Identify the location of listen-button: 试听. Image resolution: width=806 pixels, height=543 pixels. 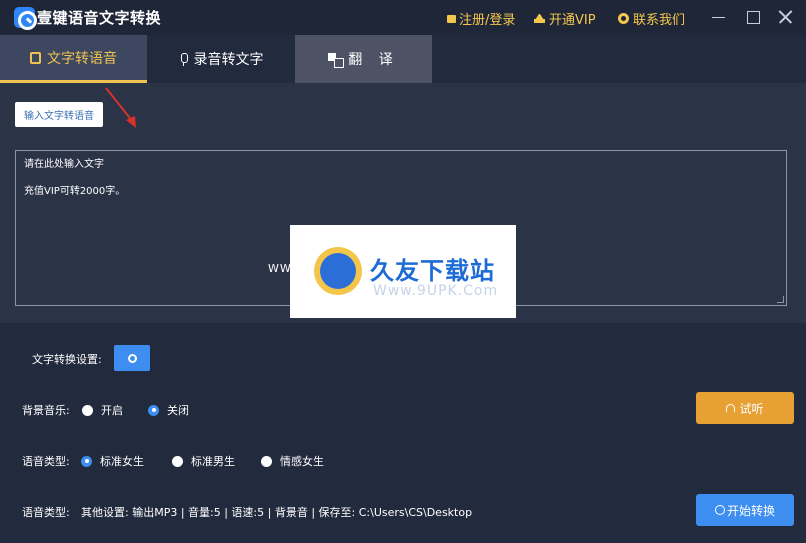
(745, 408).